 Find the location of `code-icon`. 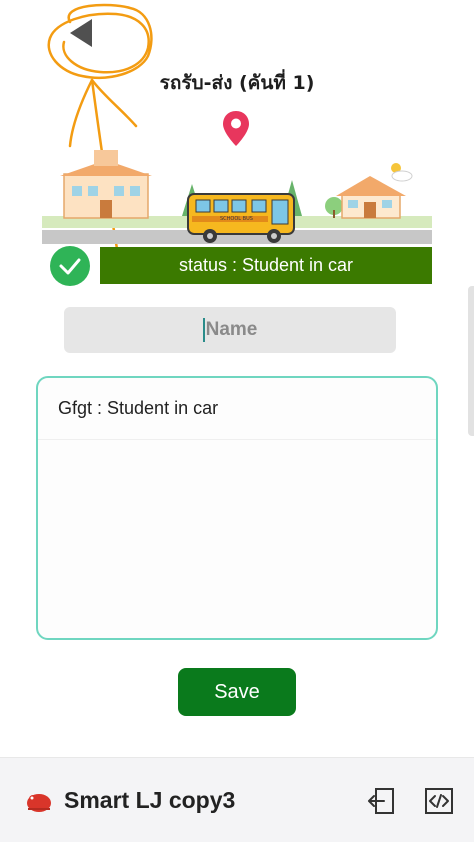

code-icon is located at coordinates (439, 801).